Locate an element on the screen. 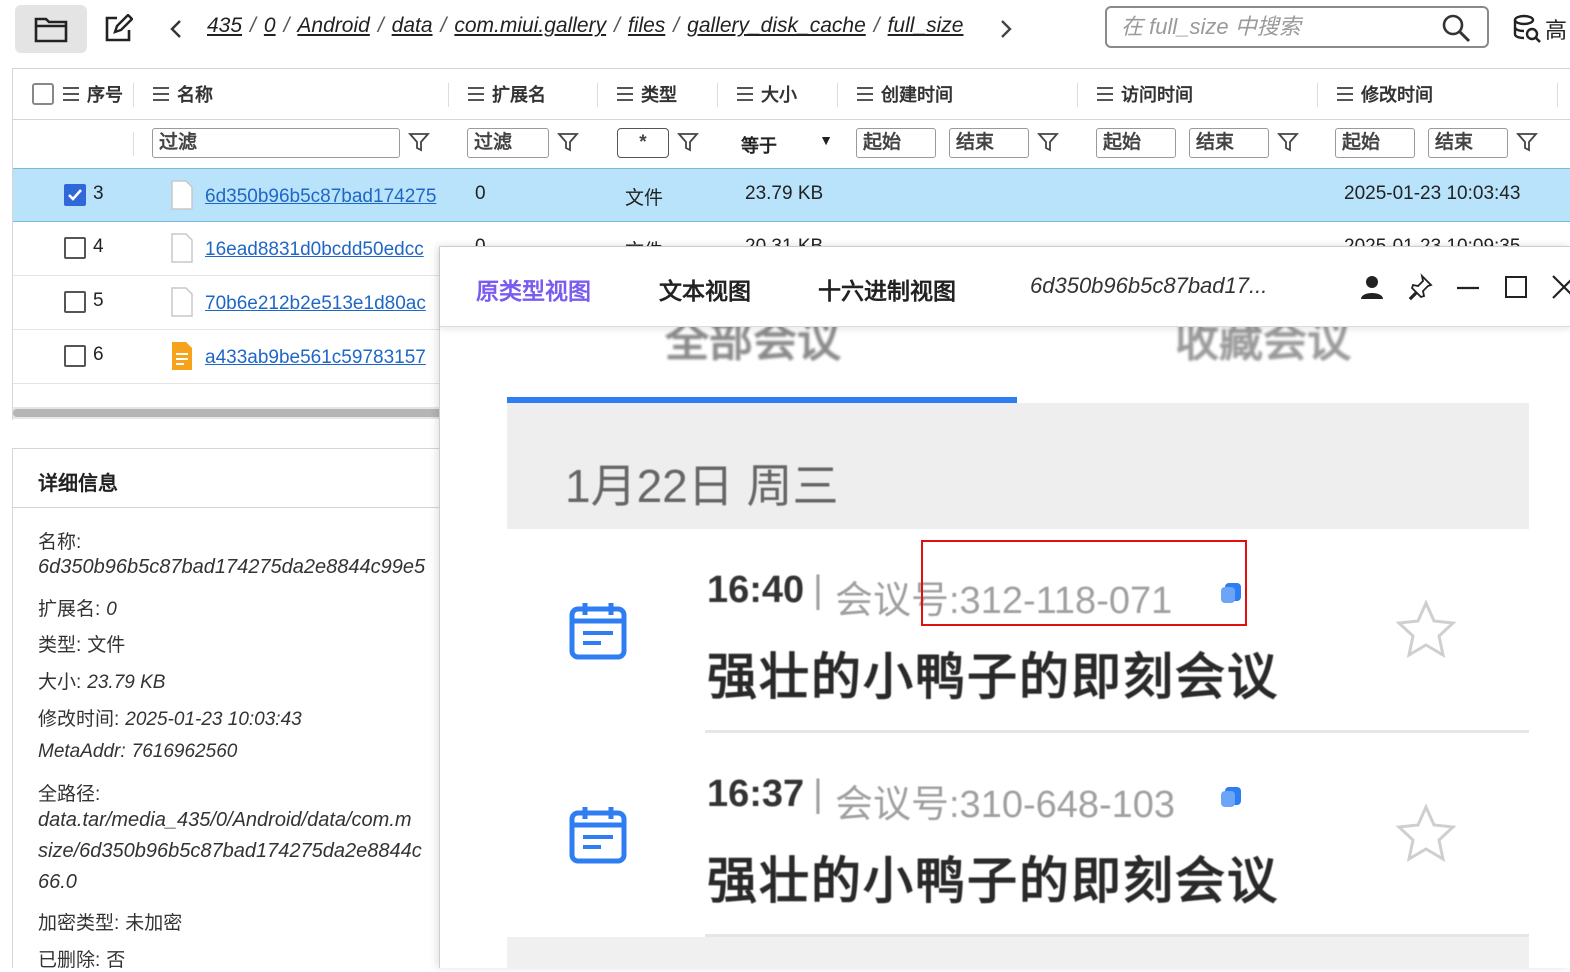 The image size is (1570, 972). user-icon is located at coordinates (1372, 287).